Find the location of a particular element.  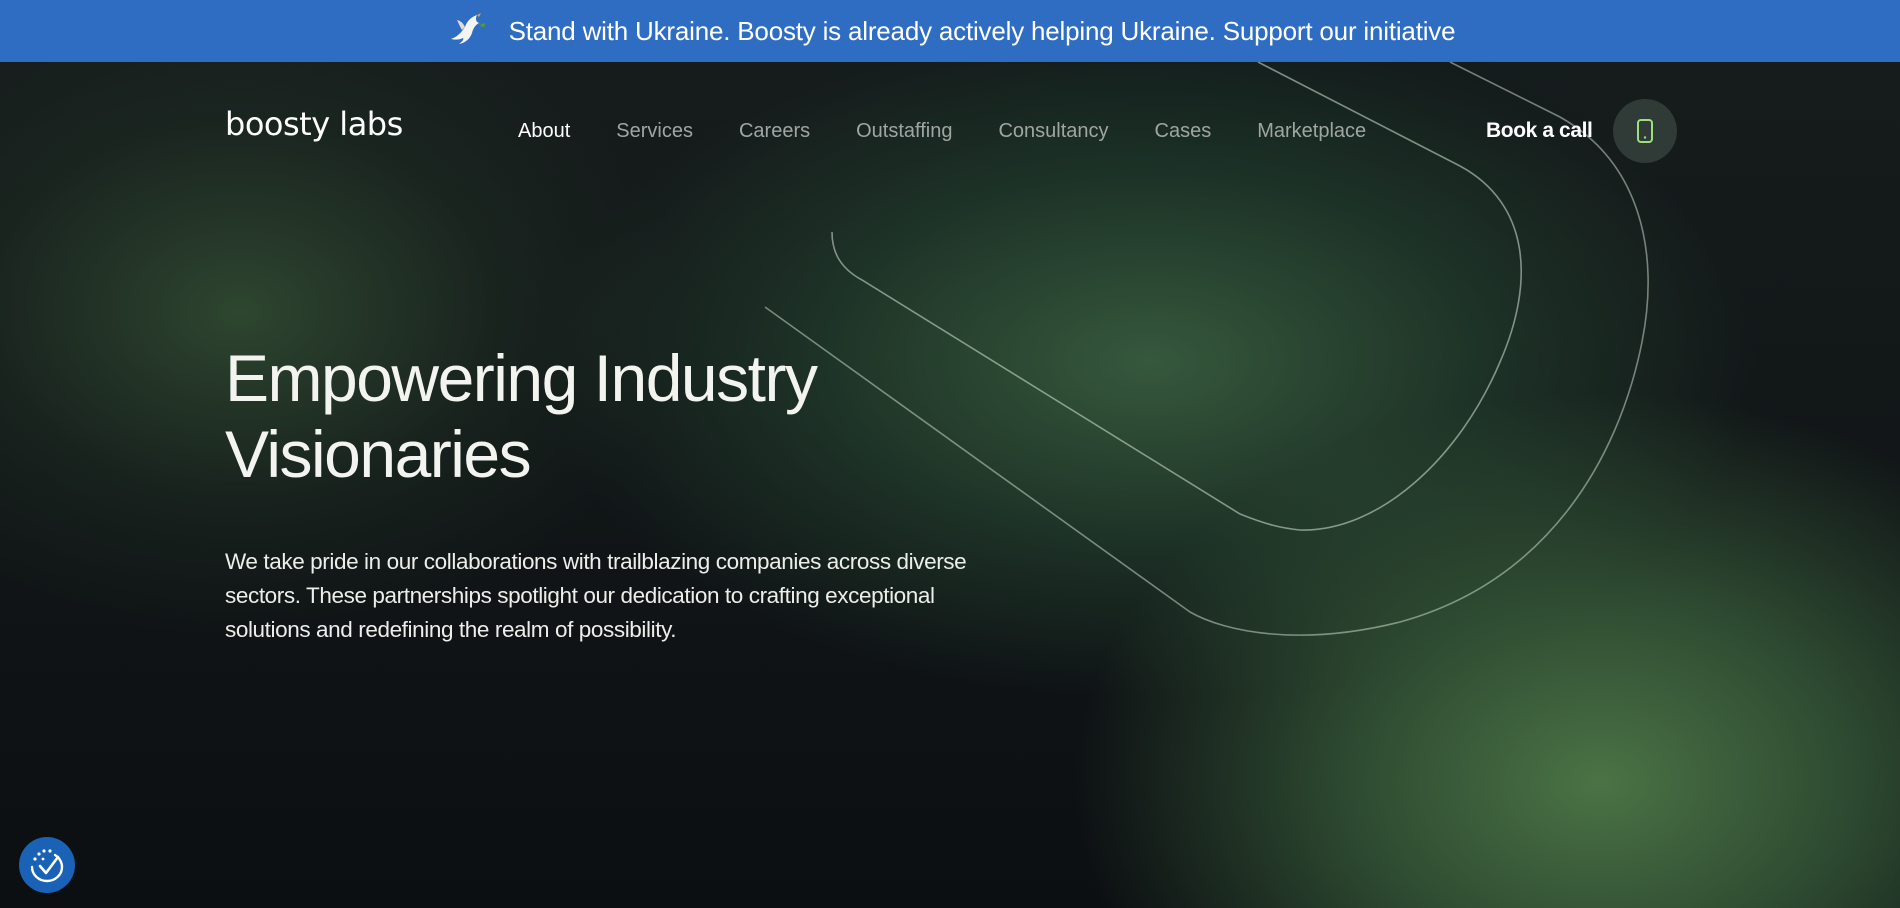

accessibility-button is located at coordinates (47, 865).